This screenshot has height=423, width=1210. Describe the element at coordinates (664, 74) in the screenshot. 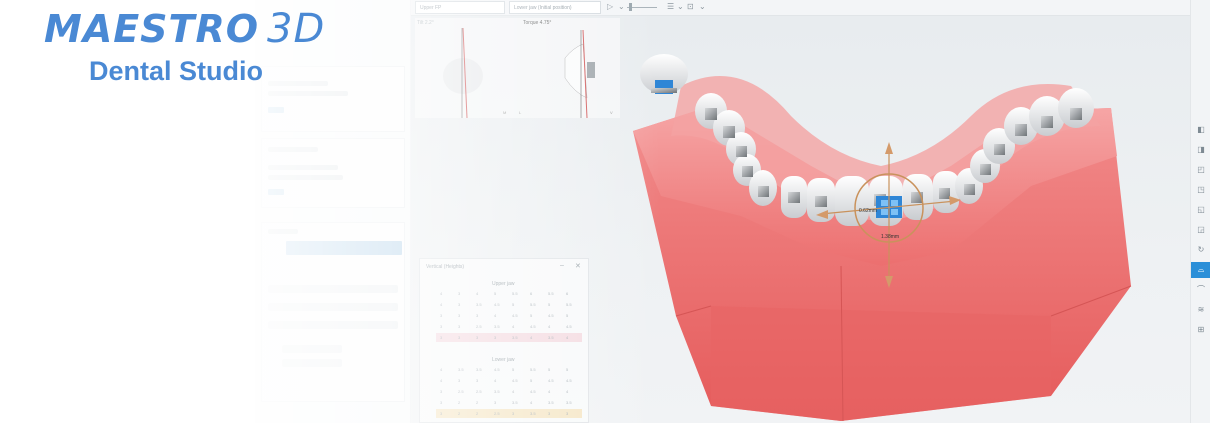

I see `bracket-preview` at that location.